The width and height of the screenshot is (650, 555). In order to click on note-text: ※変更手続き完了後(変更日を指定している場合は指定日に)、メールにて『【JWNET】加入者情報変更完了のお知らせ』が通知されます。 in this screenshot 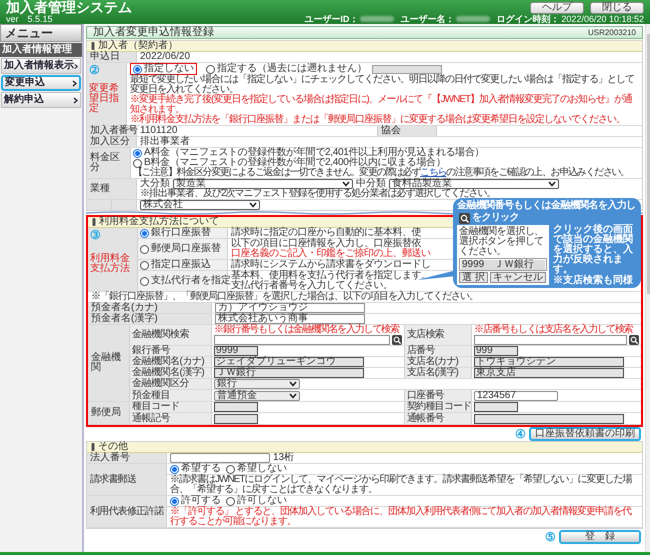, I will do `click(382, 105)`.